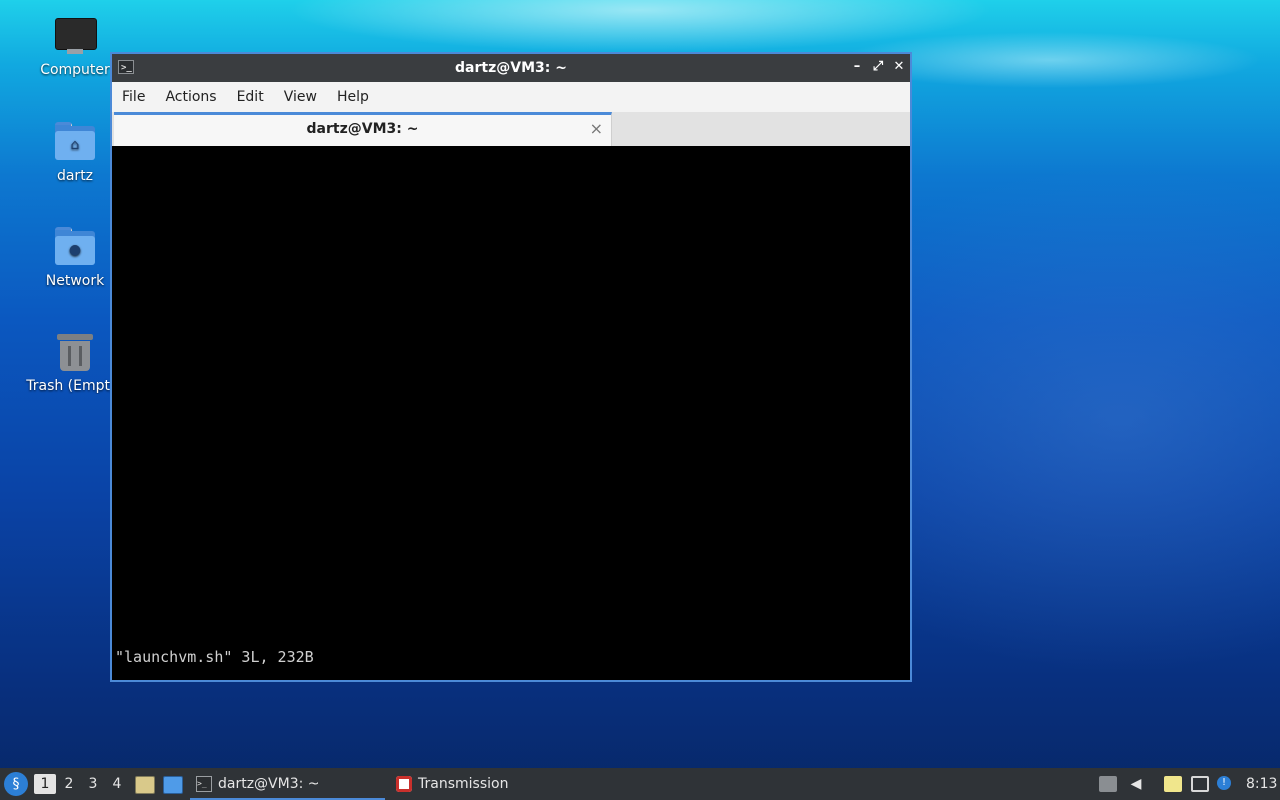 The image size is (1280, 800). I want to click on tray-eject-icon, so click(1108, 784).